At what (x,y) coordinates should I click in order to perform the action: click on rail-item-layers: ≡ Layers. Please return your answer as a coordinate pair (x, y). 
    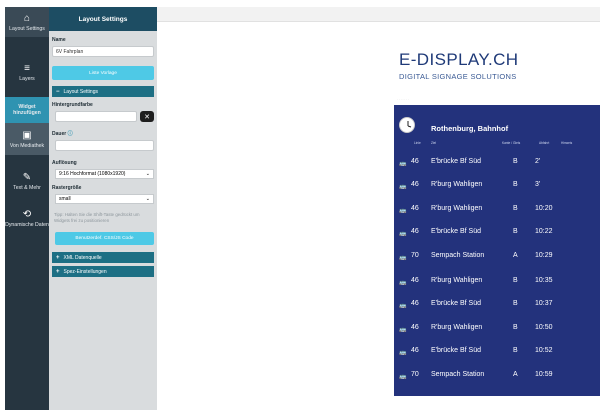
    Looking at the image, I should click on (27, 72).